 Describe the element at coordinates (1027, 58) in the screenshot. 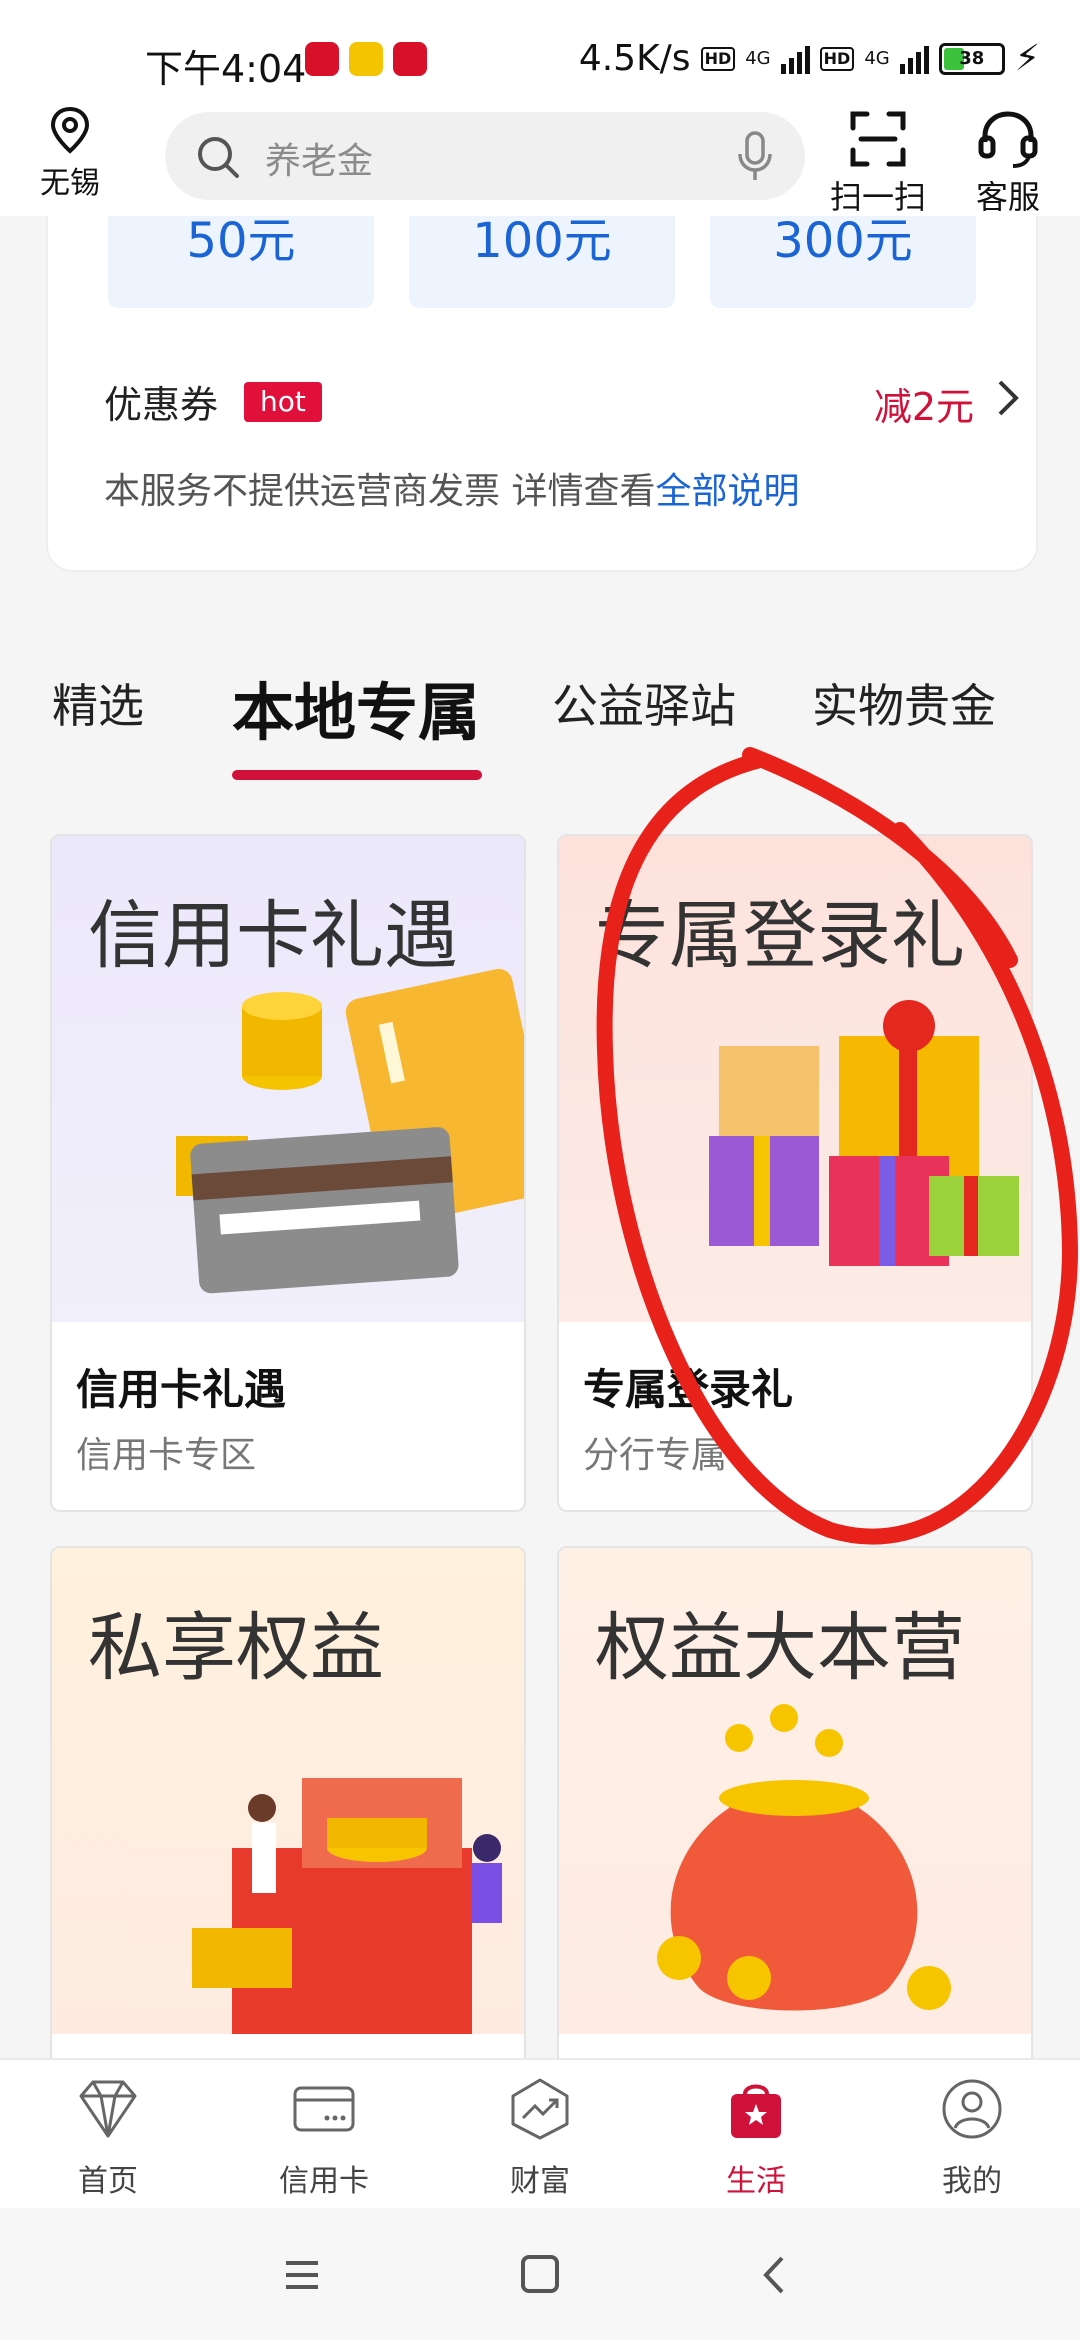

I see `charging-icon: ⚡` at that location.